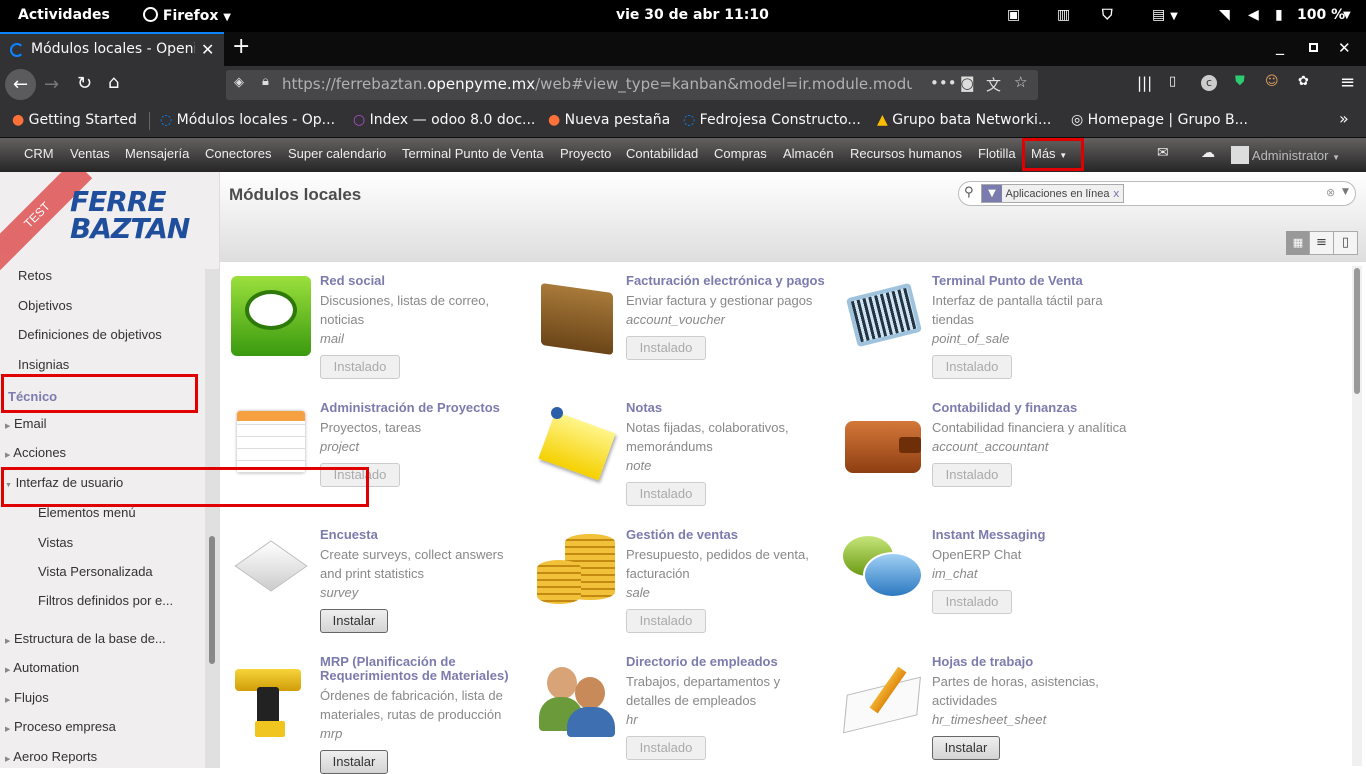 Image resolution: width=1366 pixels, height=774 pixels. I want to click on menu-crm: CRM, so click(39, 153).